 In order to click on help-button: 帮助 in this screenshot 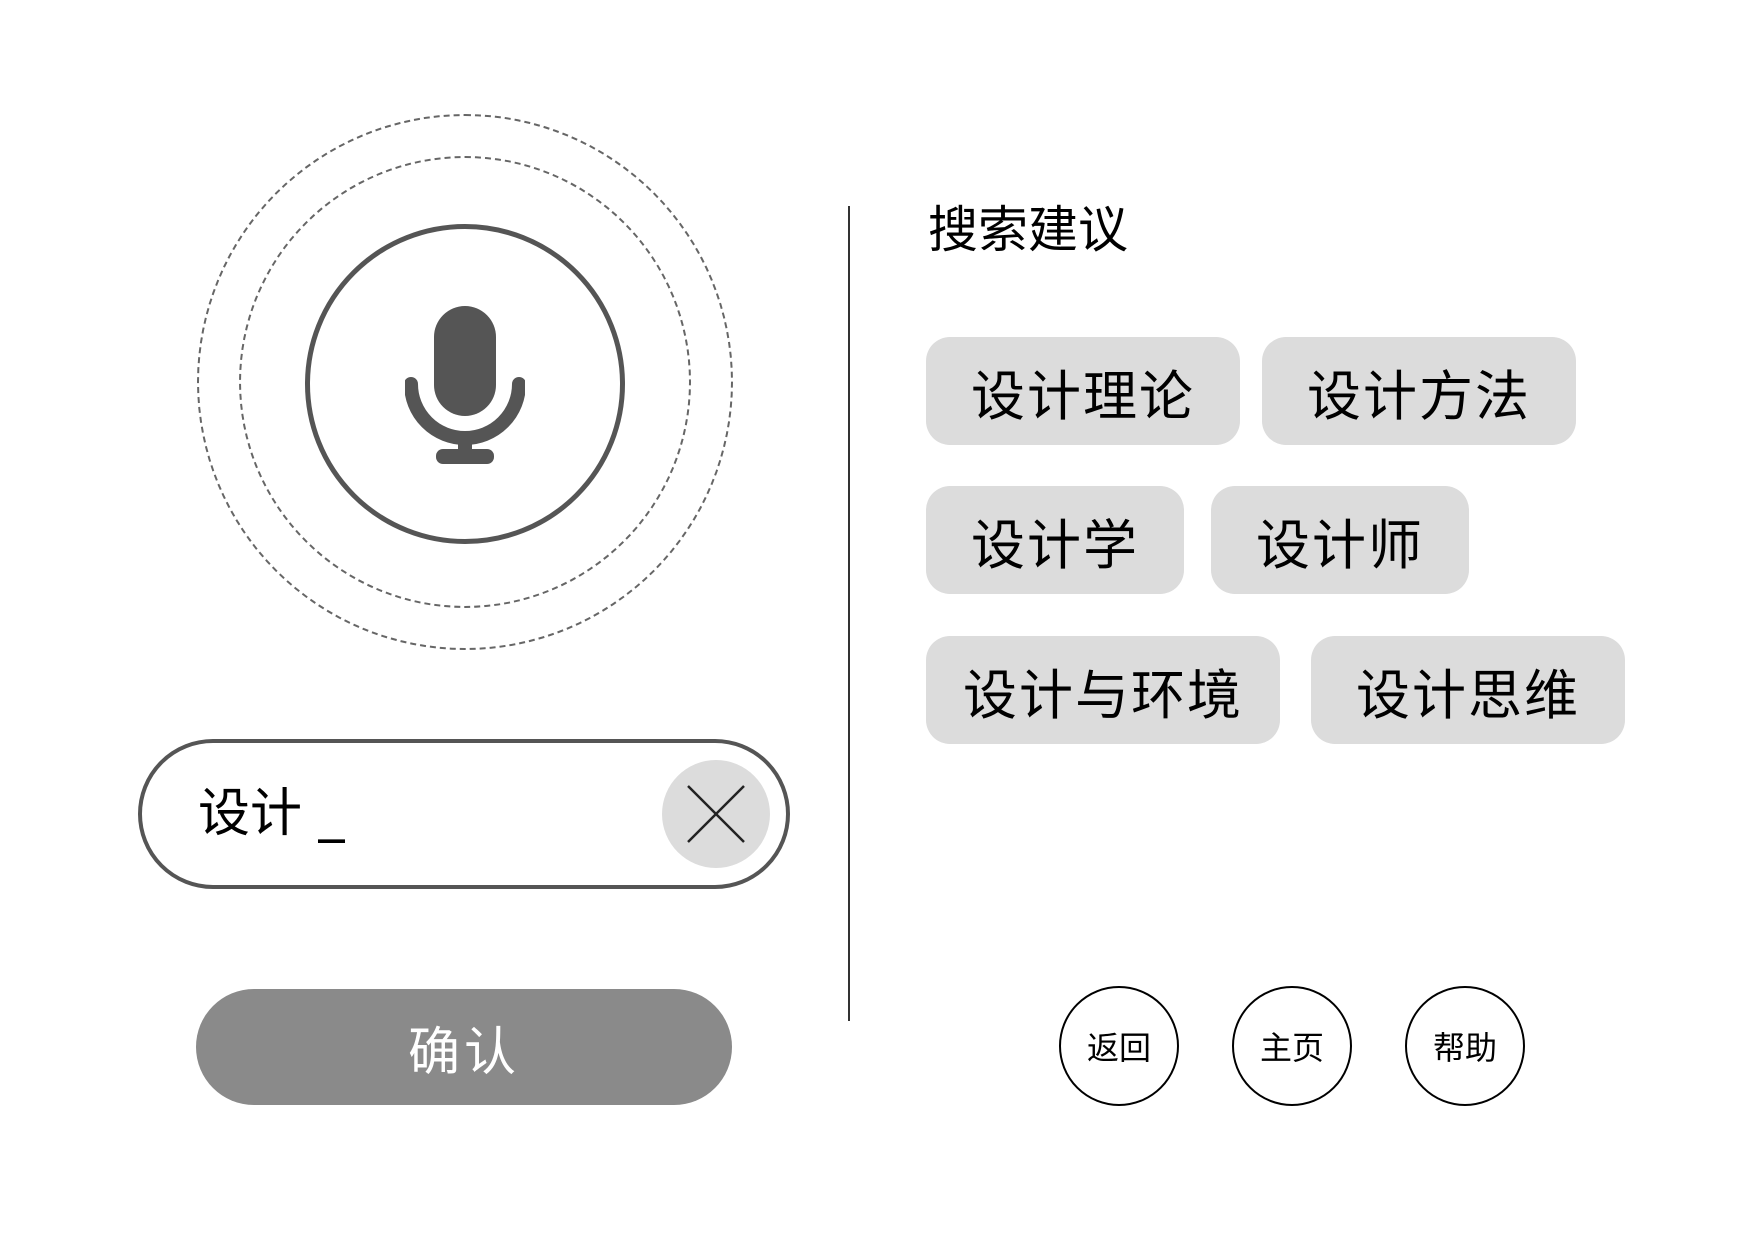, I will do `click(1465, 1046)`.